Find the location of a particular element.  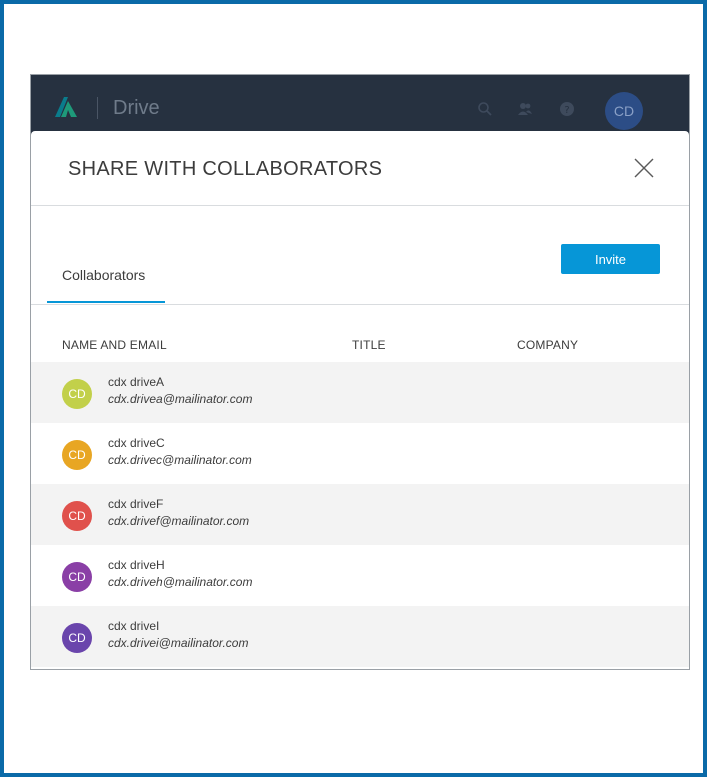

tab-collaborators: Collaborators is located at coordinates (106, 281).